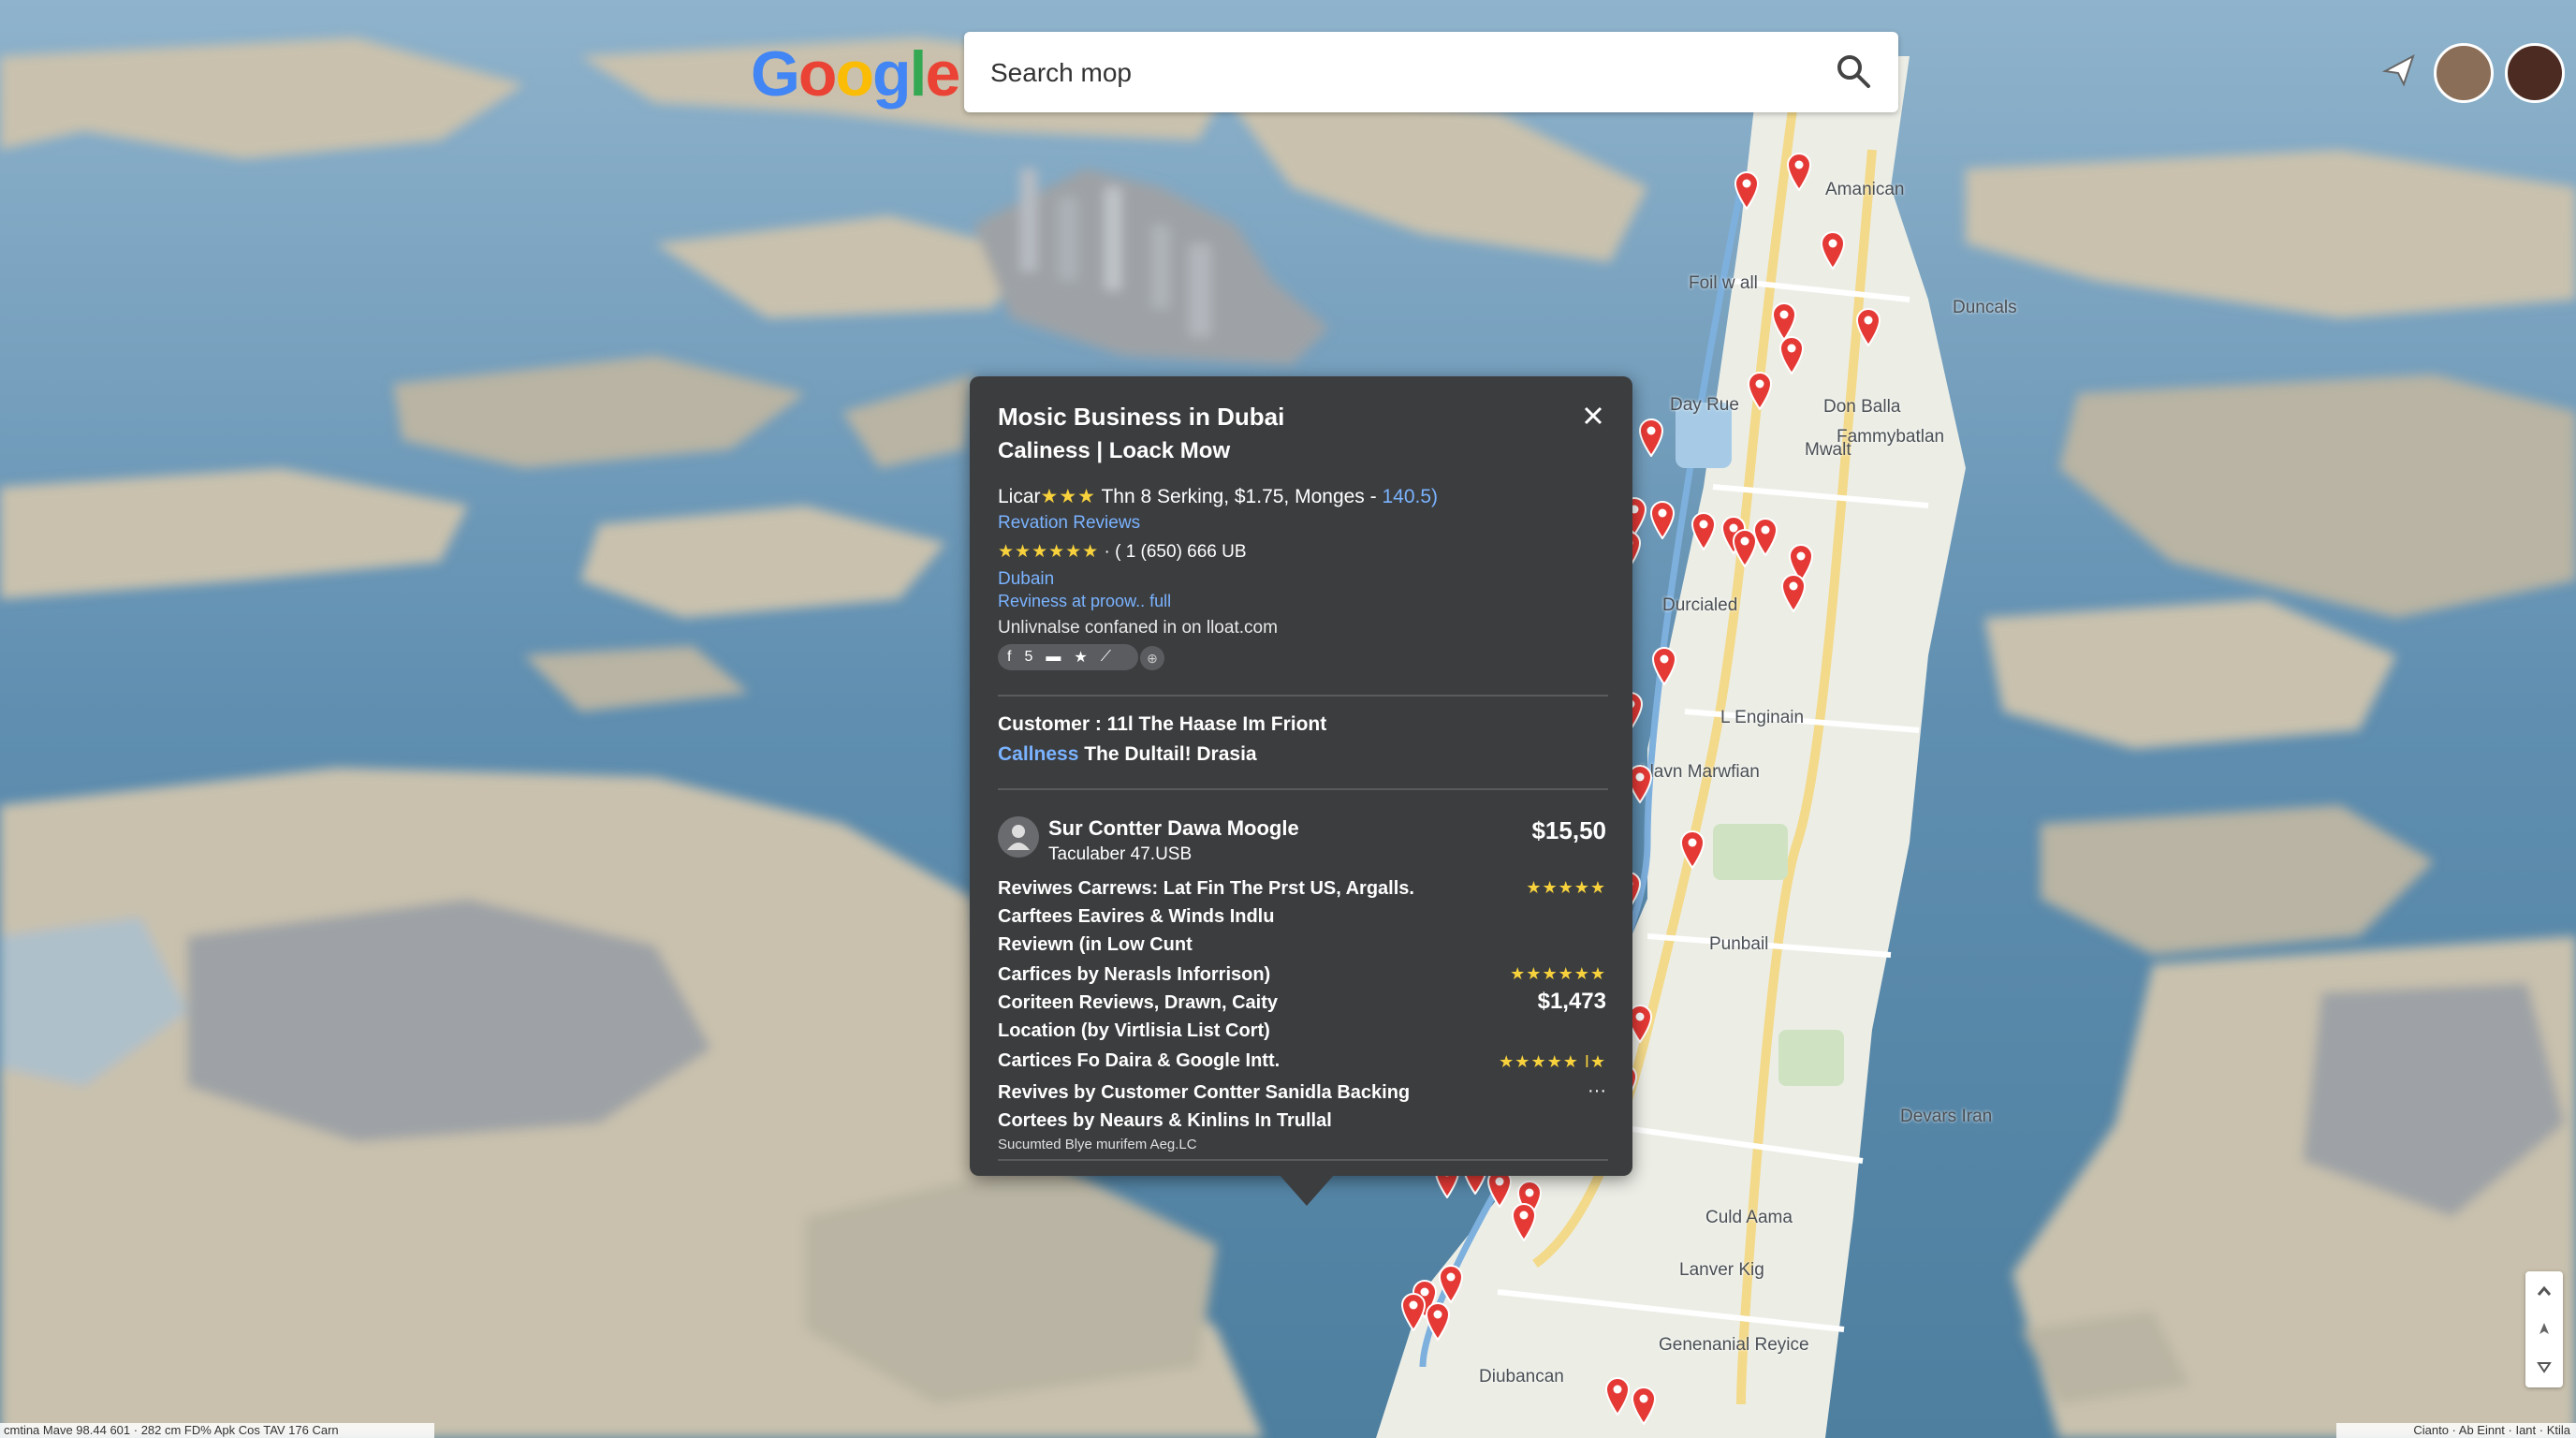 The width and height of the screenshot is (2576, 1438). I want to click on stars: ★★★★★★, so click(1049, 552).